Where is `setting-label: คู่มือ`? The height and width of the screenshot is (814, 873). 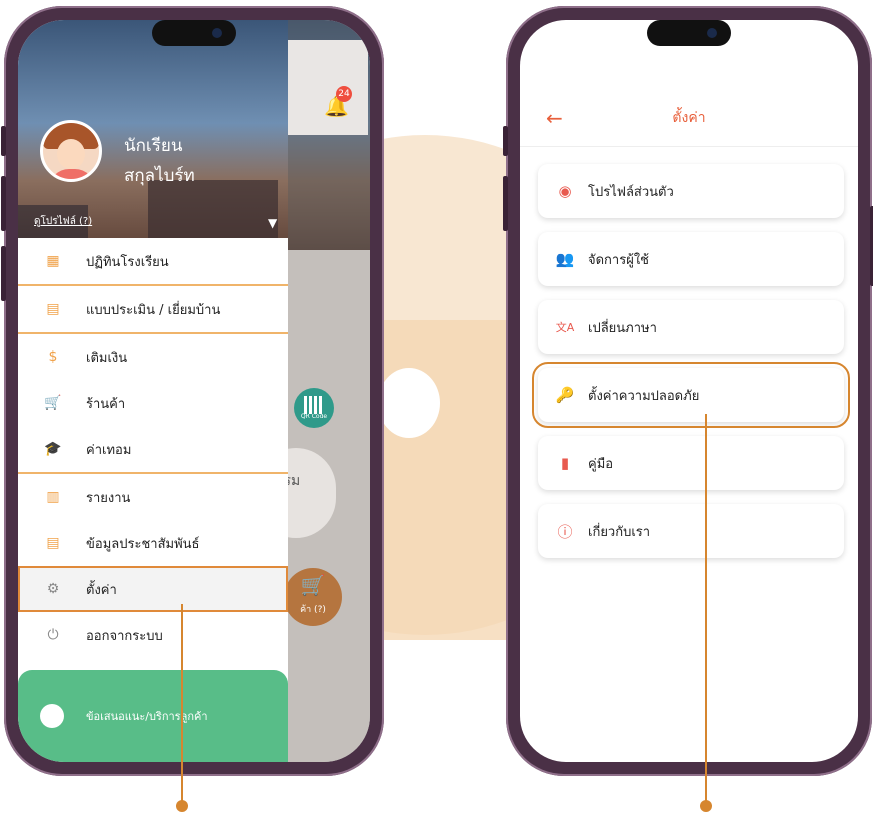
setting-label: คู่มือ is located at coordinates (601, 464).